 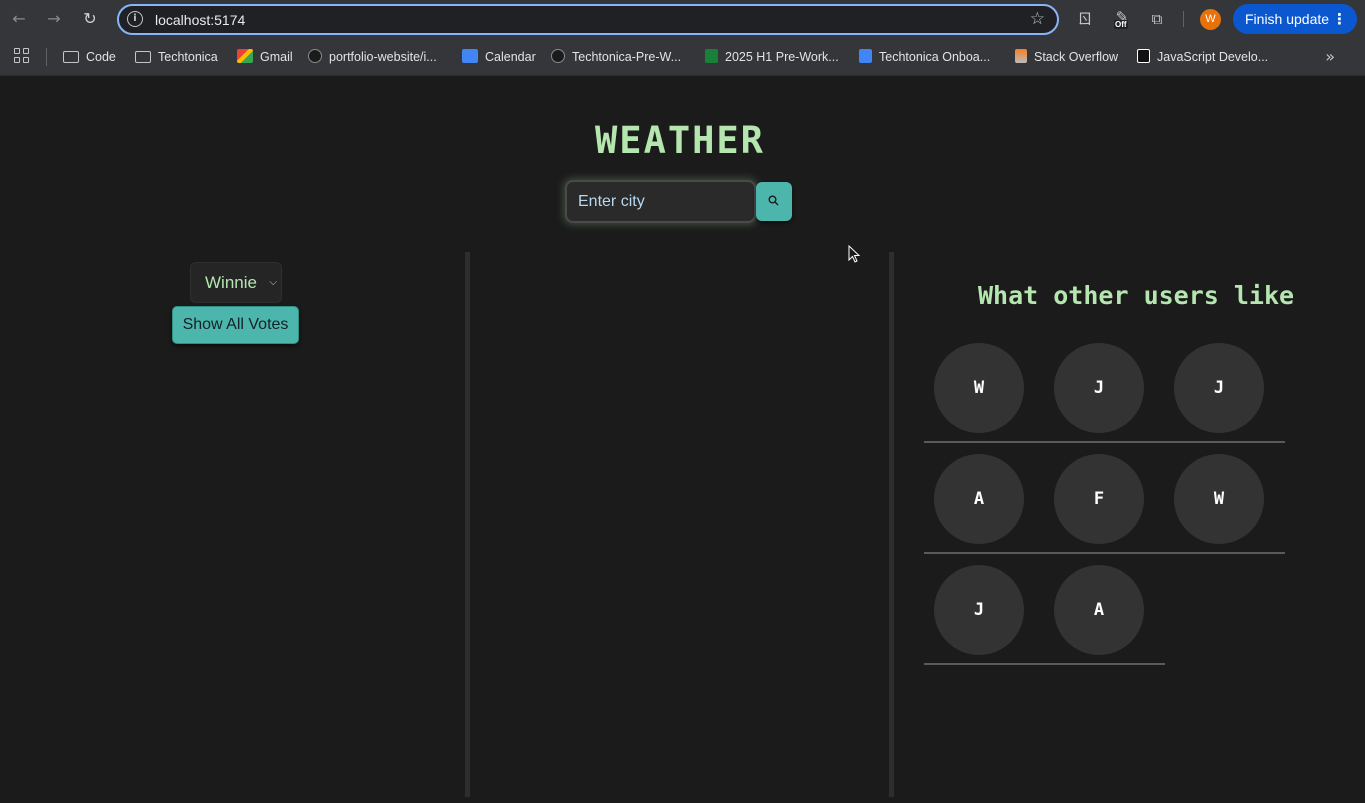 I want to click on left-column-divider, so click(x=467, y=524).